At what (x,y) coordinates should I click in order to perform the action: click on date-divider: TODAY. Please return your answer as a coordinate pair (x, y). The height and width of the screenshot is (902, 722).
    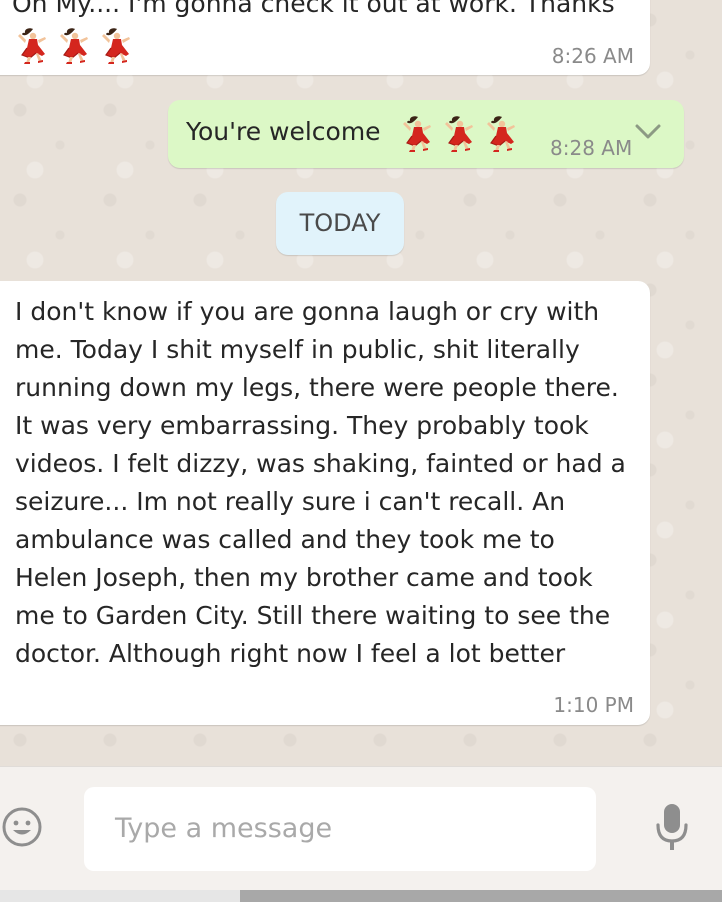
    Looking at the image, I should click on (340, 223).